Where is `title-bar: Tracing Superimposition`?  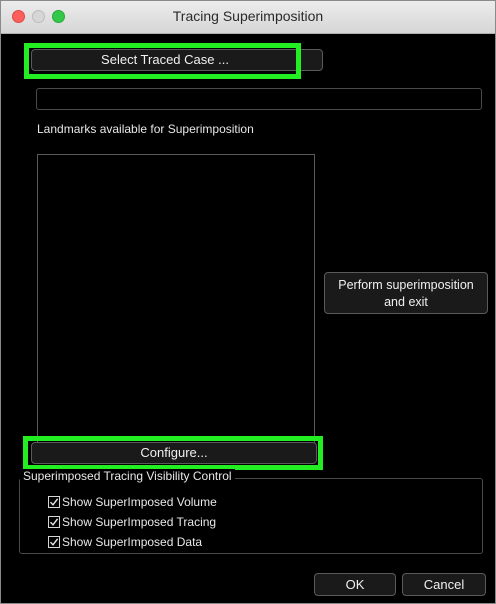
title-bar: Tracing Superimposition is located at coordinates (248, 17).